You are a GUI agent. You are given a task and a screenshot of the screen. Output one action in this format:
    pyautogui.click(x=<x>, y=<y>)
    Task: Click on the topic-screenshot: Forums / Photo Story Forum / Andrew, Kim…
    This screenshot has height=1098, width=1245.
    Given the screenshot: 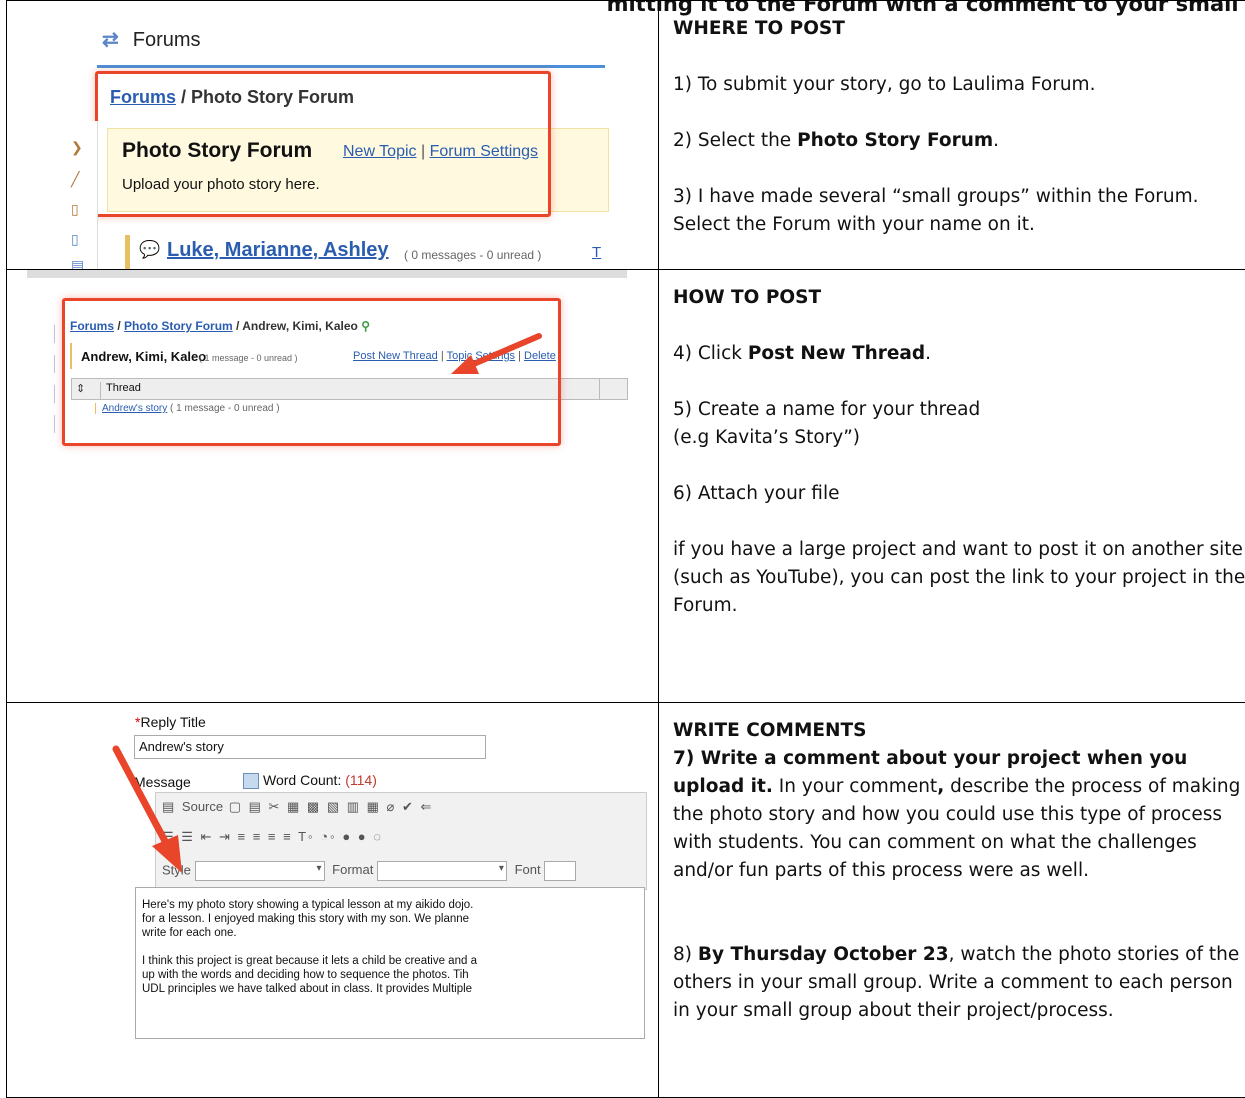 What is the action you would take?
    pyautogui.click(x=317, y=355)
    